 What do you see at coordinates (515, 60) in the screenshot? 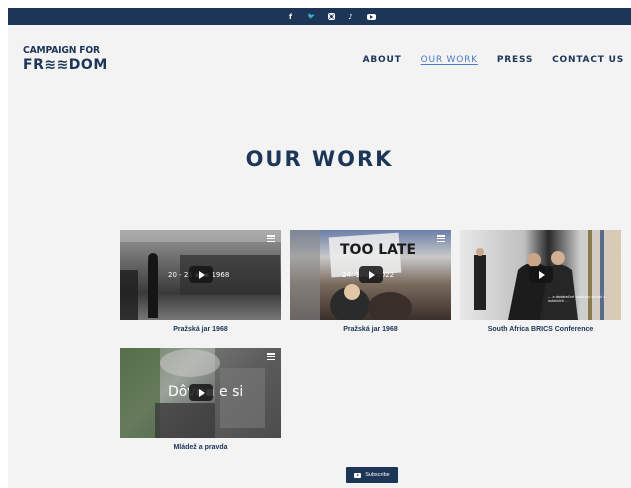
I see `nav-press: PRESS` at bounding box center [515, 60].